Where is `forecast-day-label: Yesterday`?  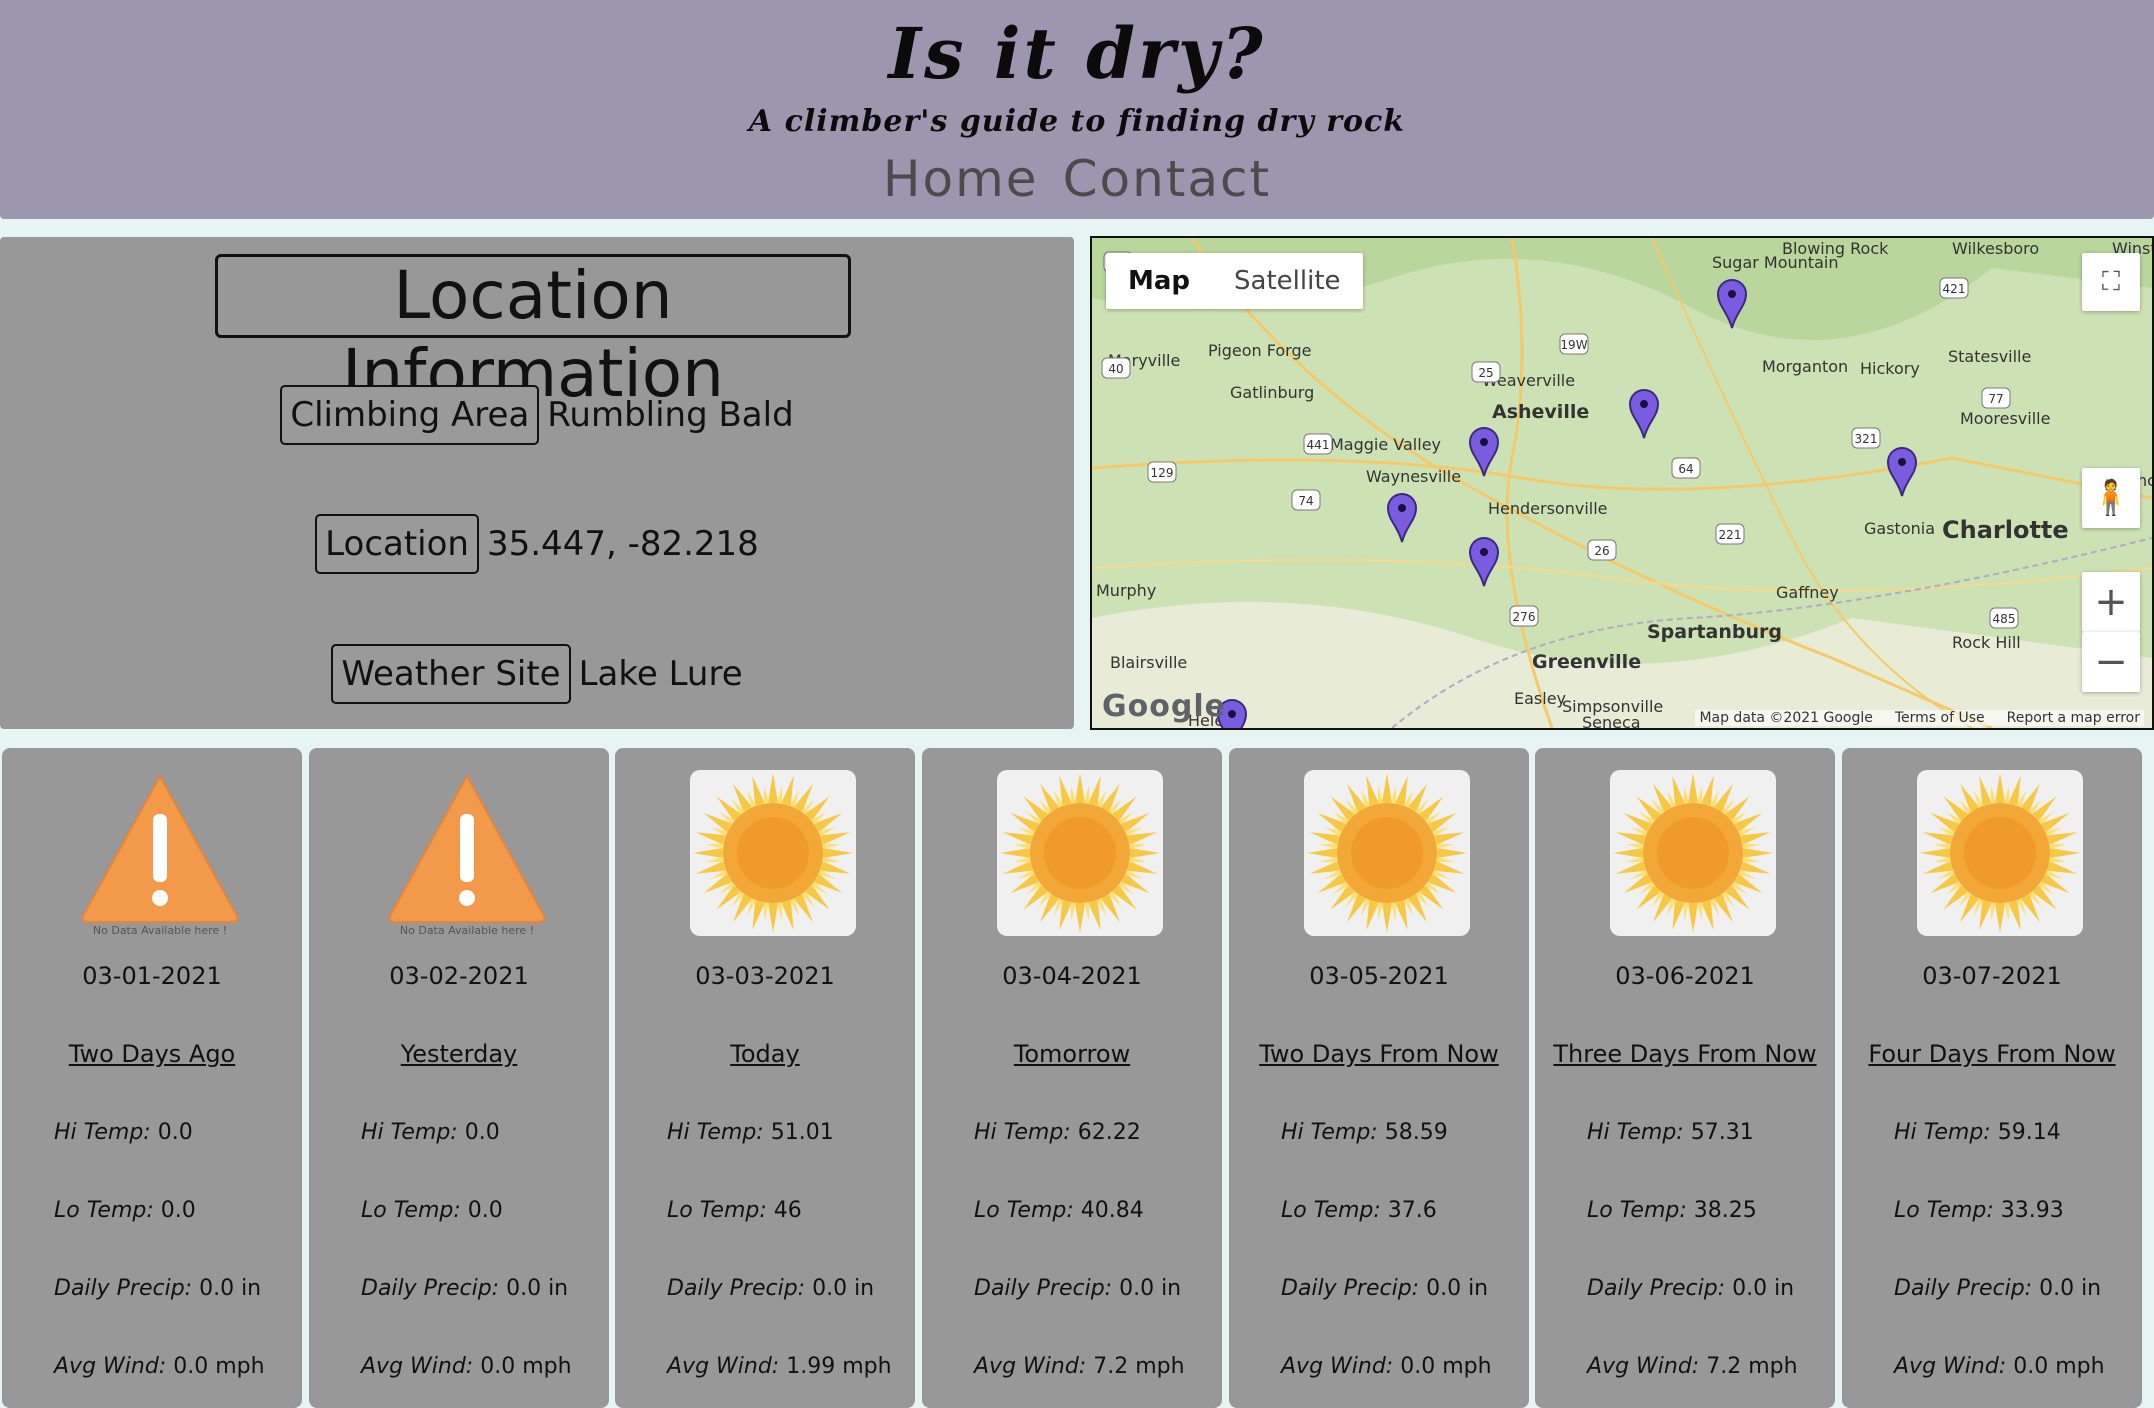
forecast-day-label: Yesterday is located at coordinates (459, 1054).